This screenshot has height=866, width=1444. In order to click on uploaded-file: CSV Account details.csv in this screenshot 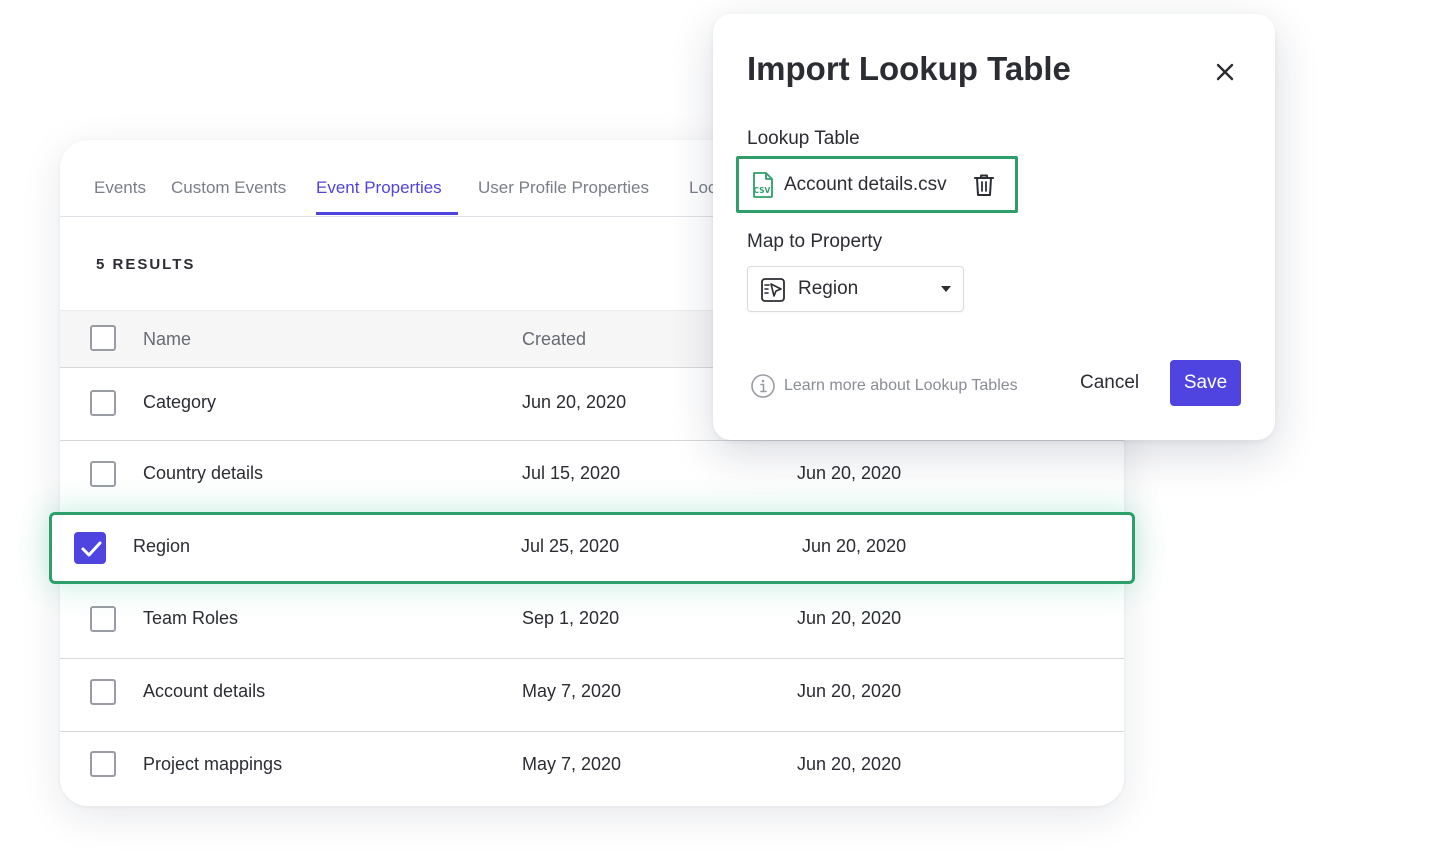, I will do `click(877, 184)`.